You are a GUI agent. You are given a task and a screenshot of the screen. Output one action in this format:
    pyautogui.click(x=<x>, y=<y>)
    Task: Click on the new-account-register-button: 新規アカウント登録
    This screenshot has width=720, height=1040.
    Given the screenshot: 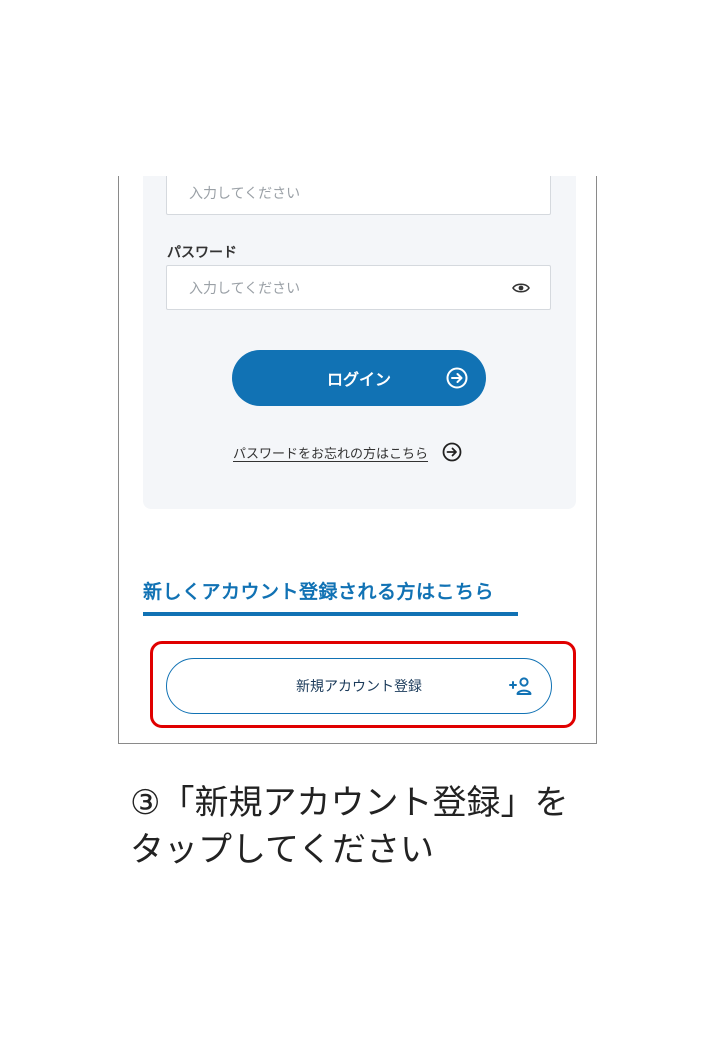 What is the action you would take?
    pyautogui.click(x=359, y=686)
    